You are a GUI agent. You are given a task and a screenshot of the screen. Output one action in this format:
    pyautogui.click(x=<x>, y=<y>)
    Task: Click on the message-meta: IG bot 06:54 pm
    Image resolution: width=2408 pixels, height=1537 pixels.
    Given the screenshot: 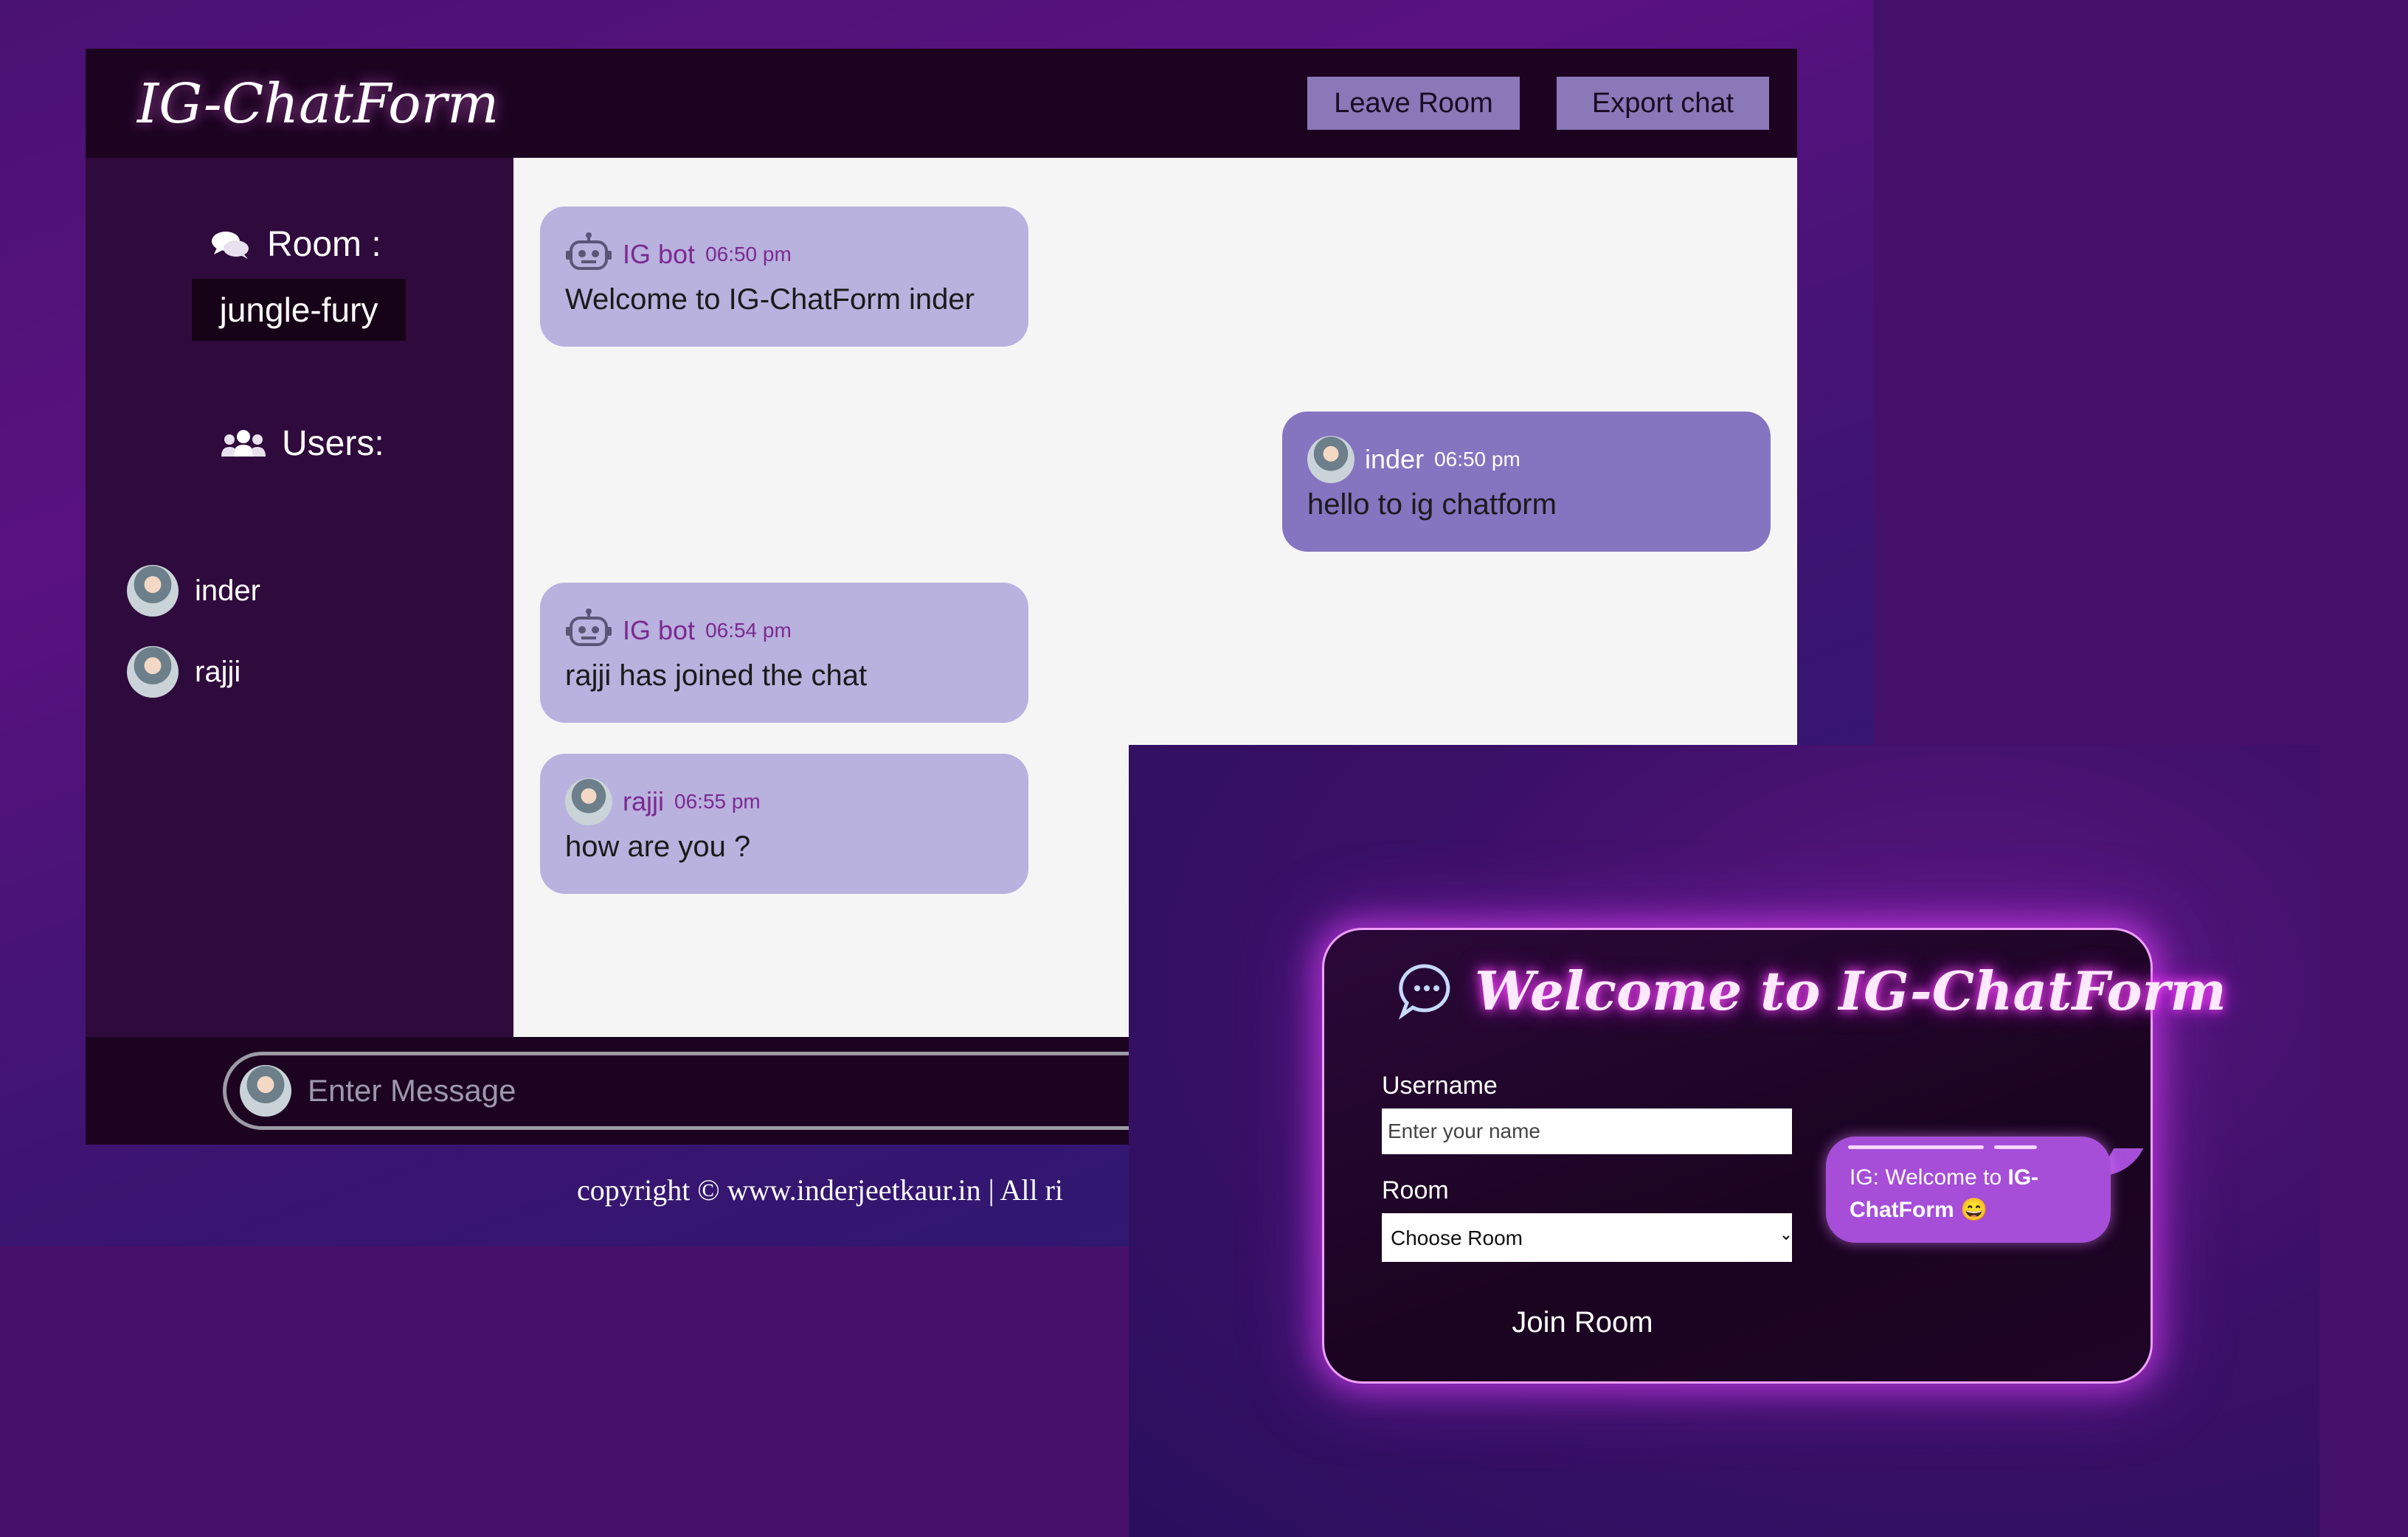 What is the action you would take?
    pyautogui.click(x=784, y=630)
    